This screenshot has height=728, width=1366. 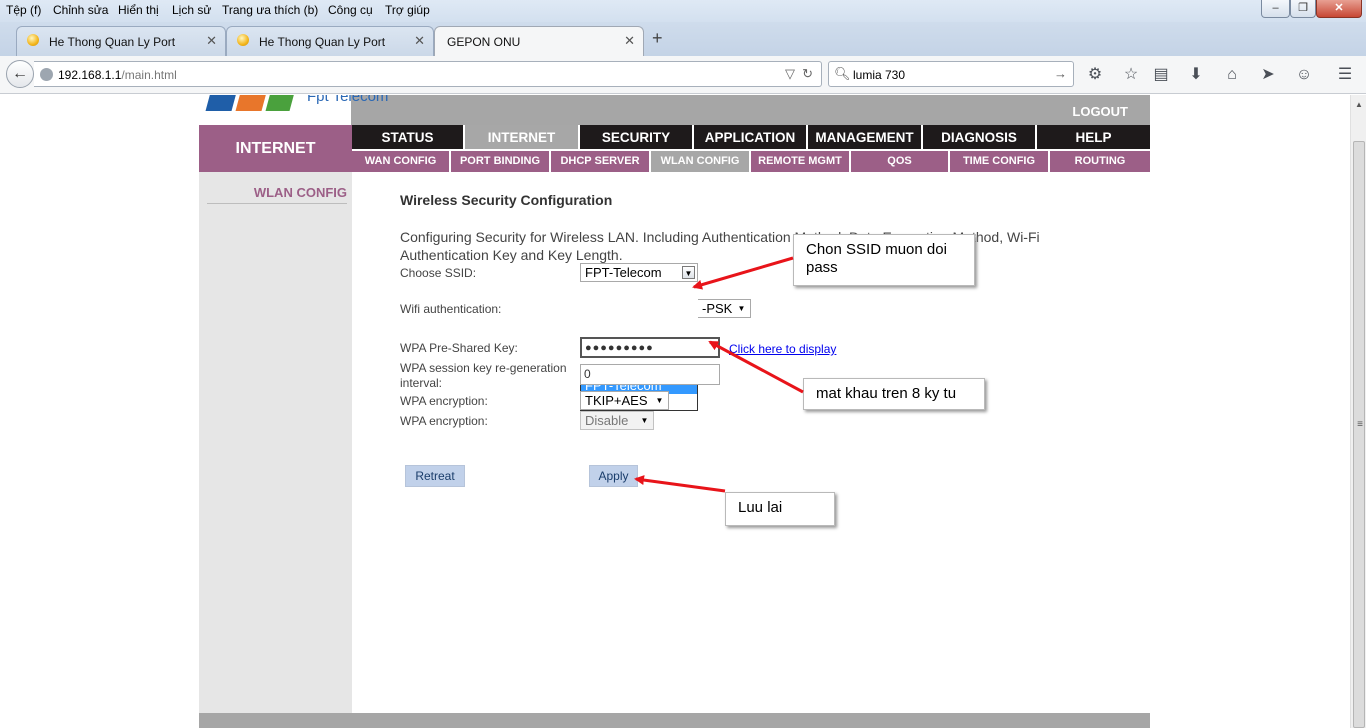 I want to click on send-icon: ➤, so click(x=1268, y=75).